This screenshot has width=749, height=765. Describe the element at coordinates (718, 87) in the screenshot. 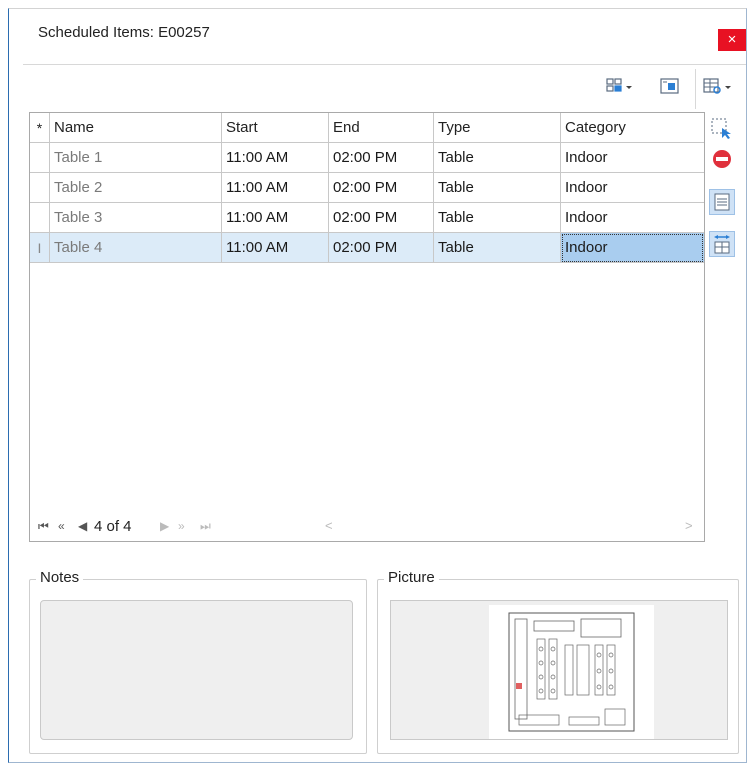

I see `column-chooser-icon` at that location.